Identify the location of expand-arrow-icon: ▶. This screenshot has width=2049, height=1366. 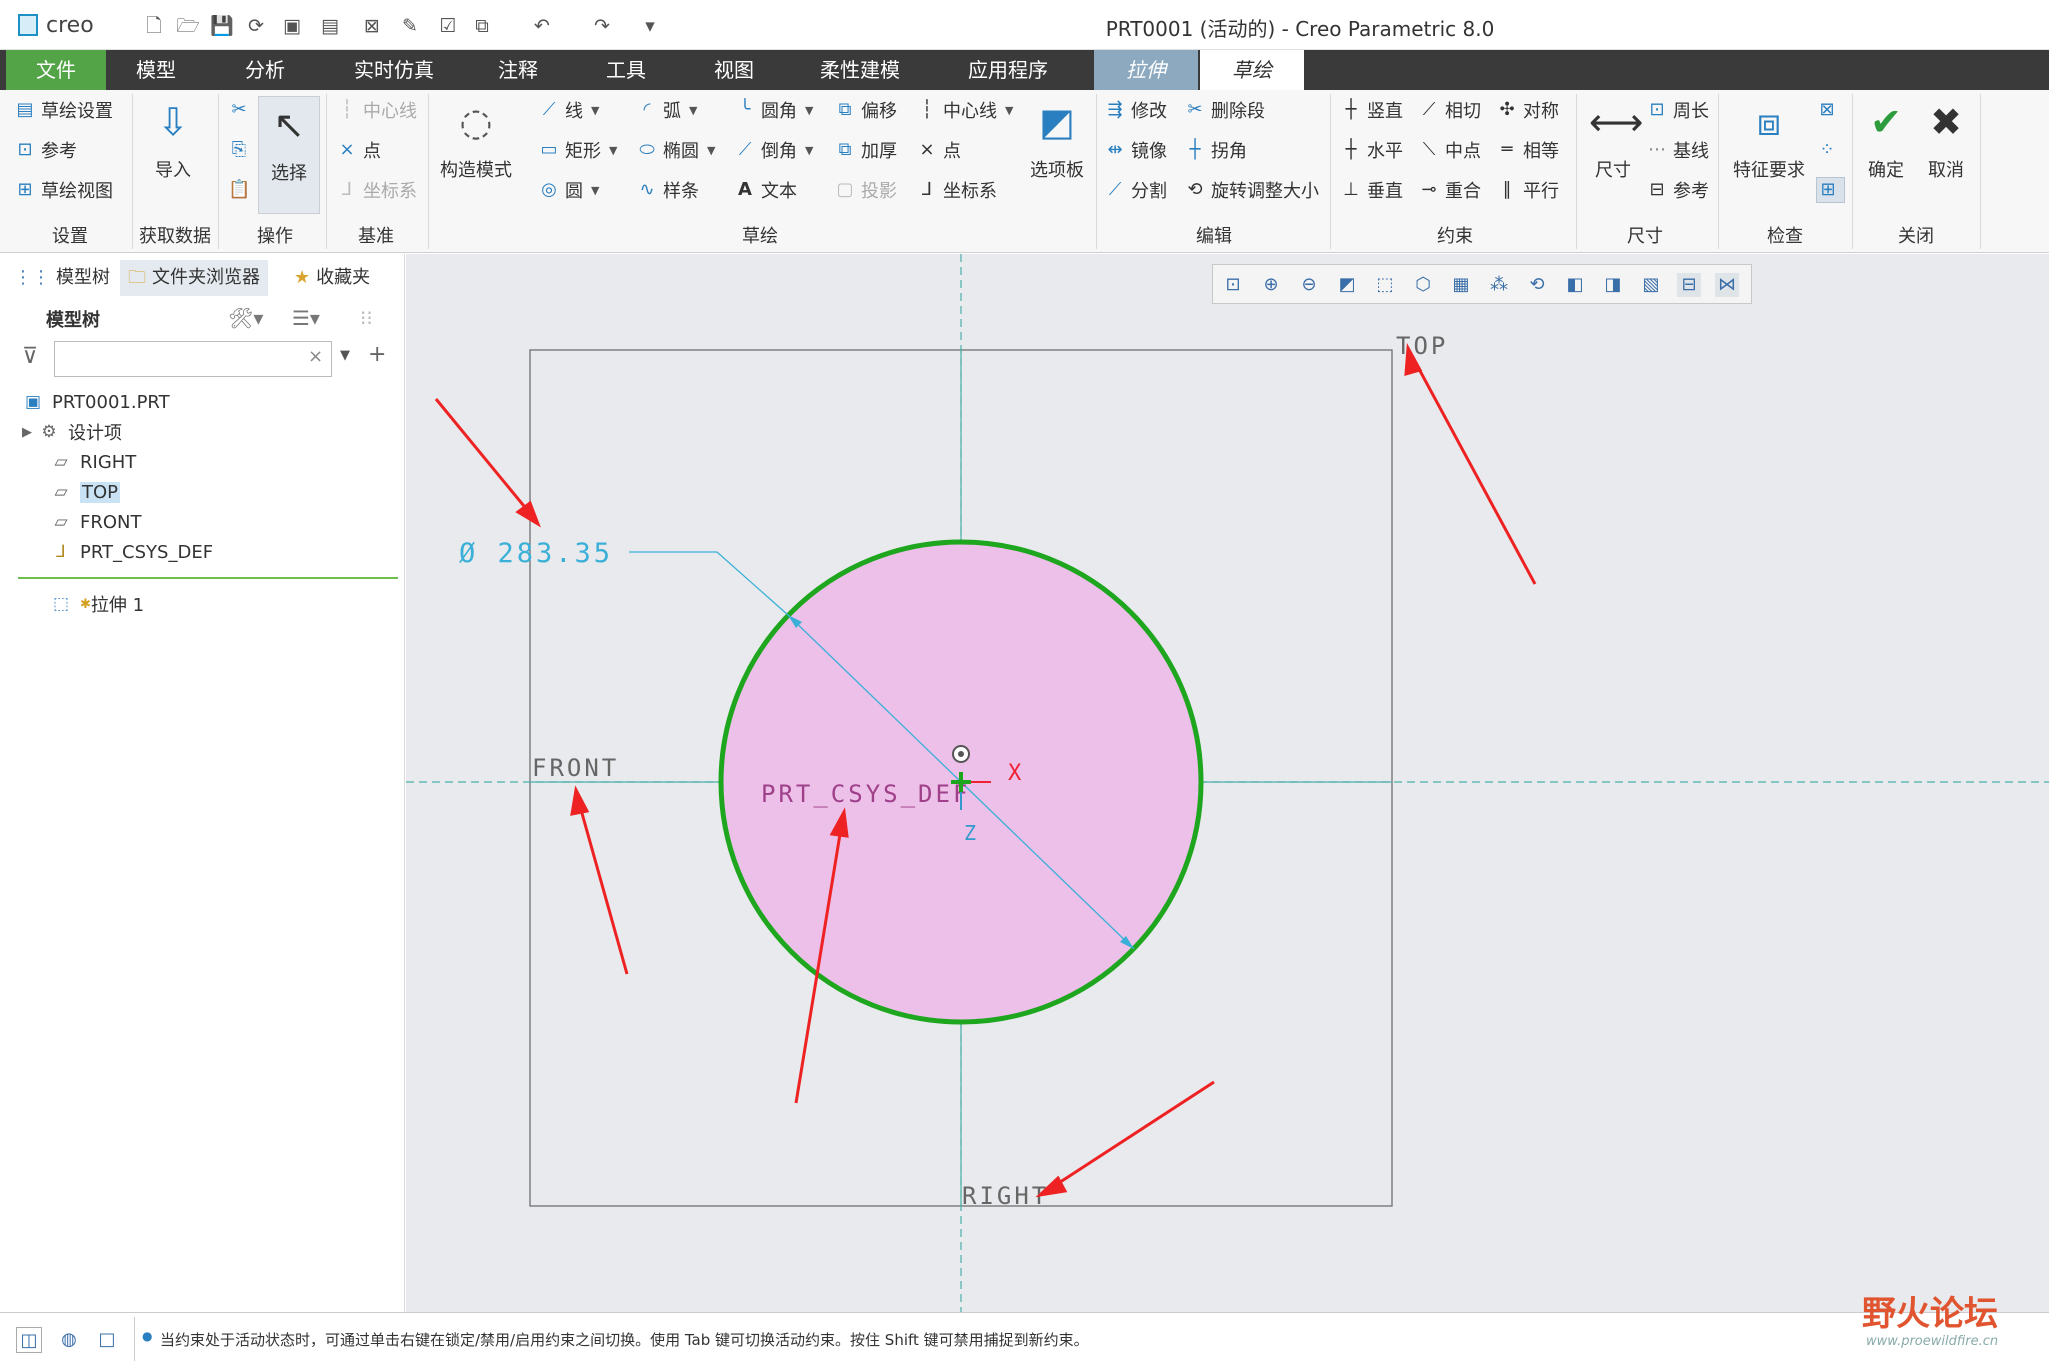
(27, 432).